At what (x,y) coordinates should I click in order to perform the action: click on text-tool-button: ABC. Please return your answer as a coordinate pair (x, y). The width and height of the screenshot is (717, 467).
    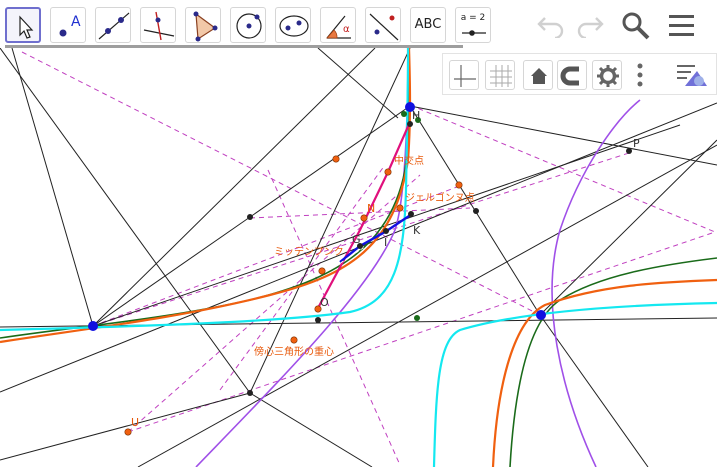
    Looking at the image, I should click on (428, 25).